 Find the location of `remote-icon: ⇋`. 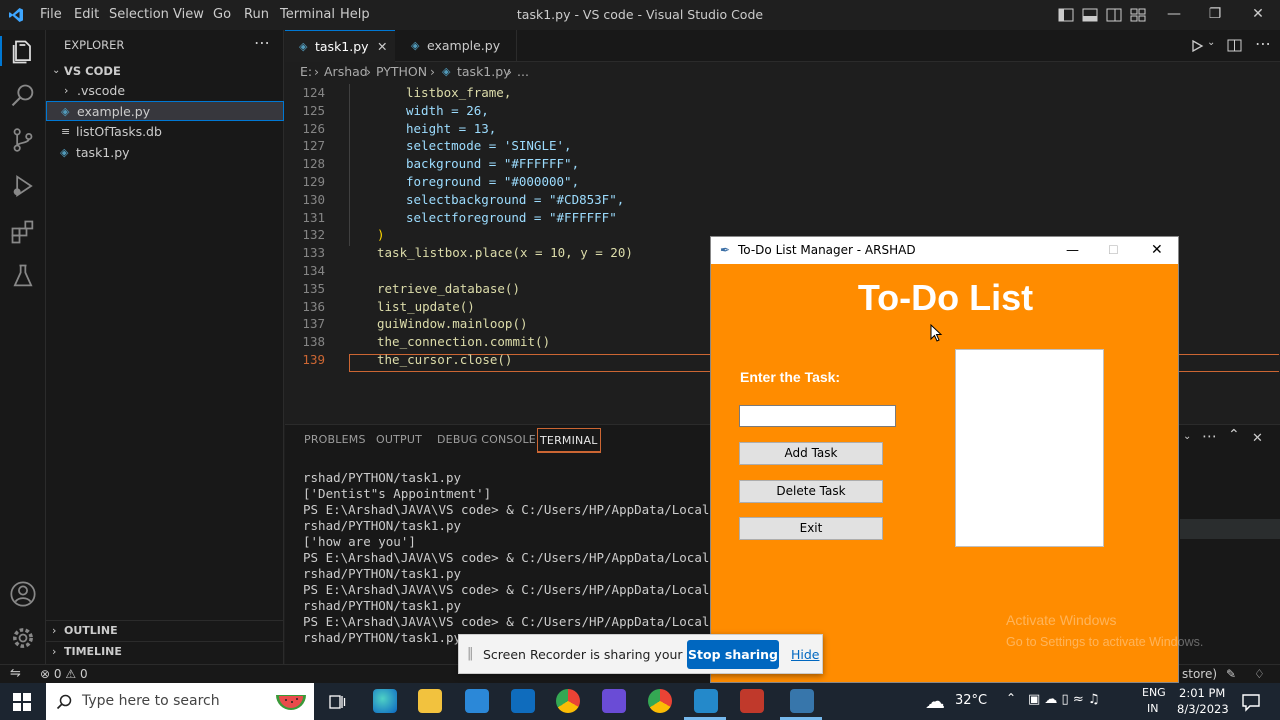

remote-icon: ⇋ is located at coordinates (15, 674).